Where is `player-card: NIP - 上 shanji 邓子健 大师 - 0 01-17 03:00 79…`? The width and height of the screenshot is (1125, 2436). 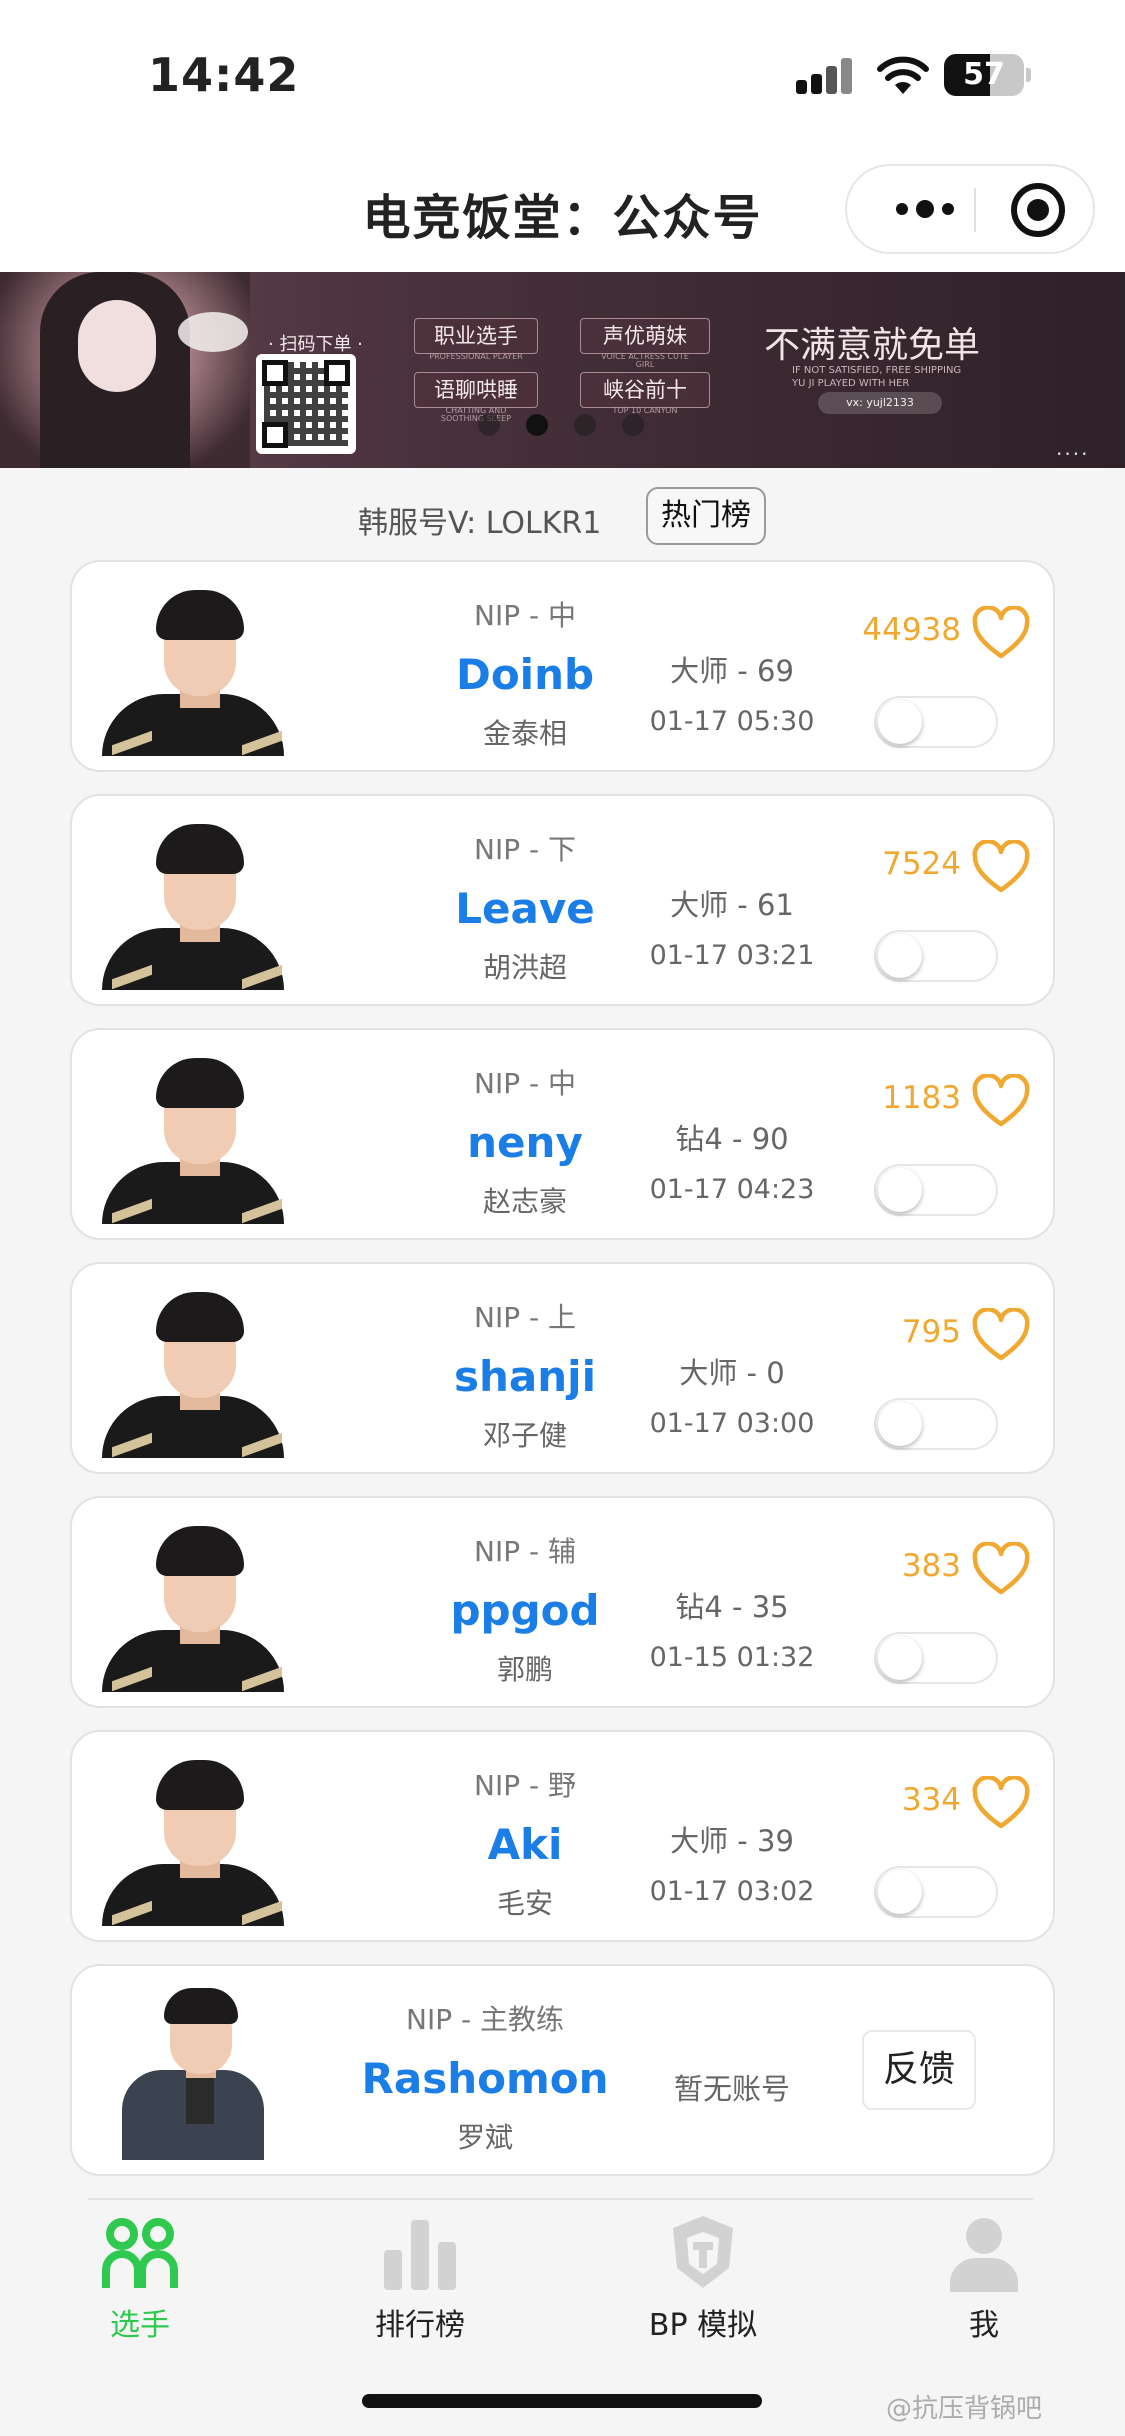
player-card: NIP - 上 shanji 邓子健 大师 - 0 01-17 03:00 79… is located at coordinates (562, 1368).